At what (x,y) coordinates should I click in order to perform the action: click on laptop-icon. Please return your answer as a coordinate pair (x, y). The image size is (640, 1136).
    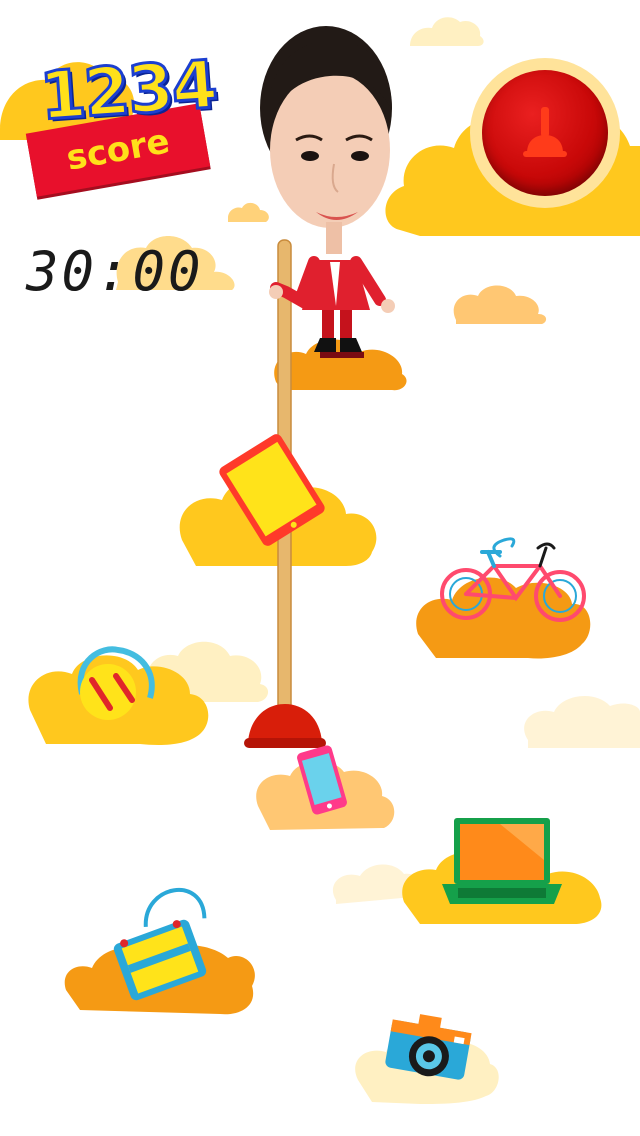
    Looking at the image, I should click on (502, 861).